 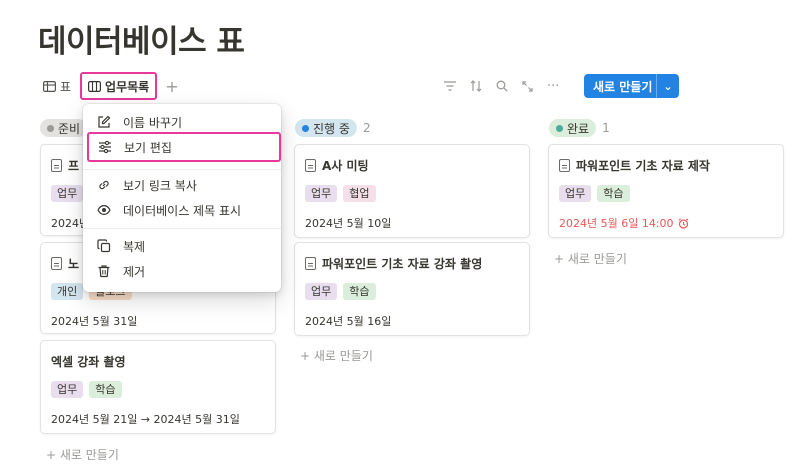 I want to click on search-icon, so click(x=502, y=86).